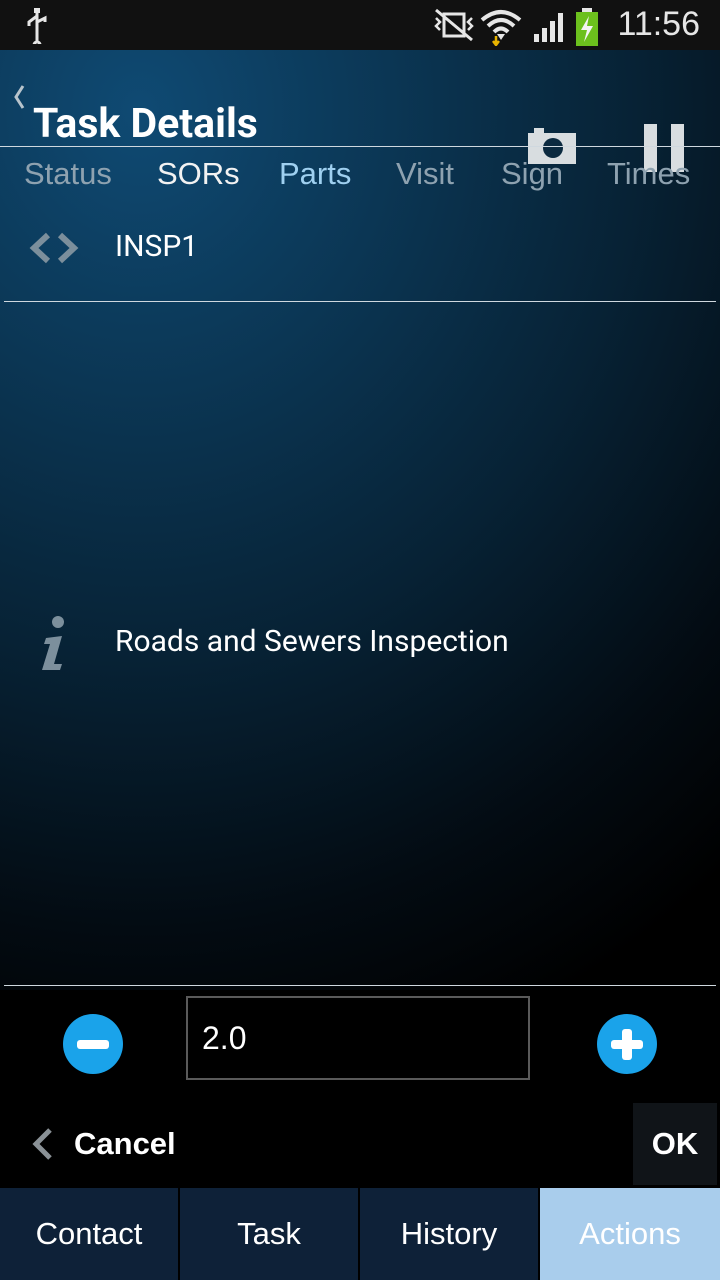 The width and height of the screenshot is (720, 1280). Describe the element at coordinates (315, 174) in the screenshot. I see `tab-parts: Parts` at that location.